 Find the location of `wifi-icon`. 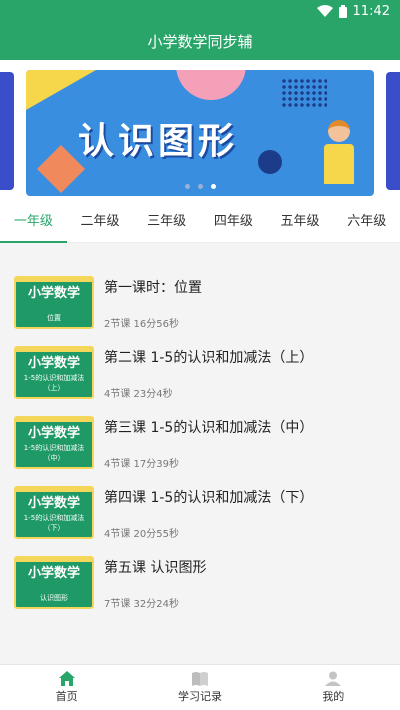

wifi-icon is located at coordinates (324, 11).